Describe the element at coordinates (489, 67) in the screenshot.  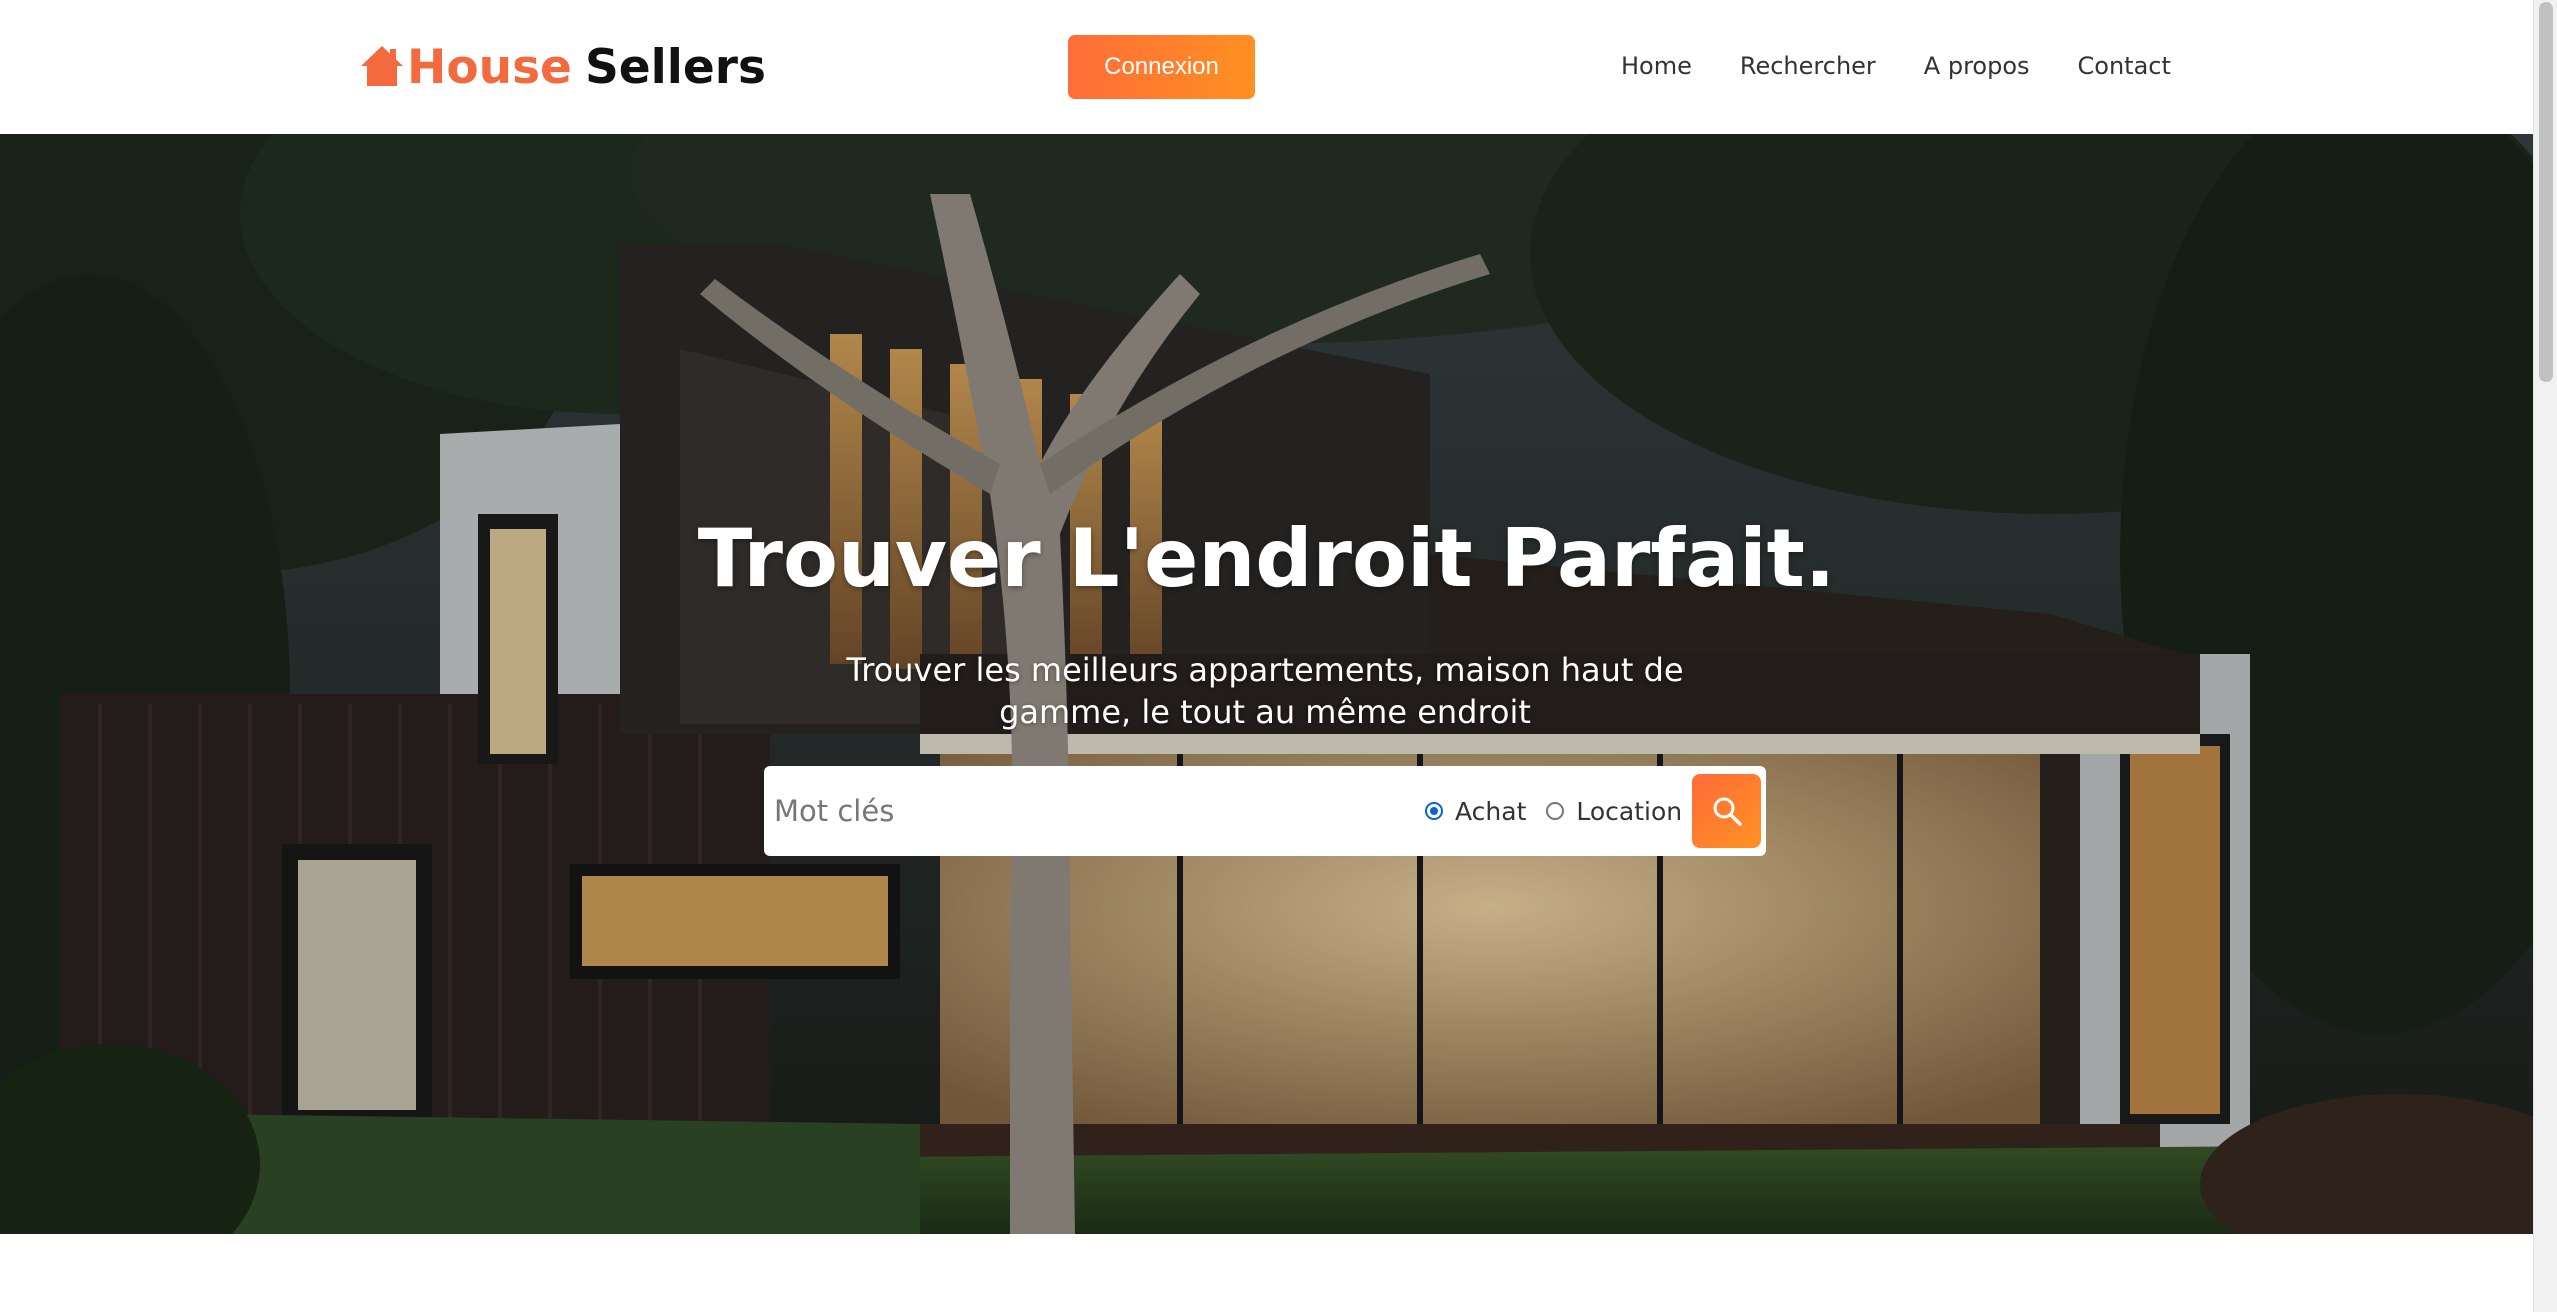
I see `logo-text-house: House` at that location.